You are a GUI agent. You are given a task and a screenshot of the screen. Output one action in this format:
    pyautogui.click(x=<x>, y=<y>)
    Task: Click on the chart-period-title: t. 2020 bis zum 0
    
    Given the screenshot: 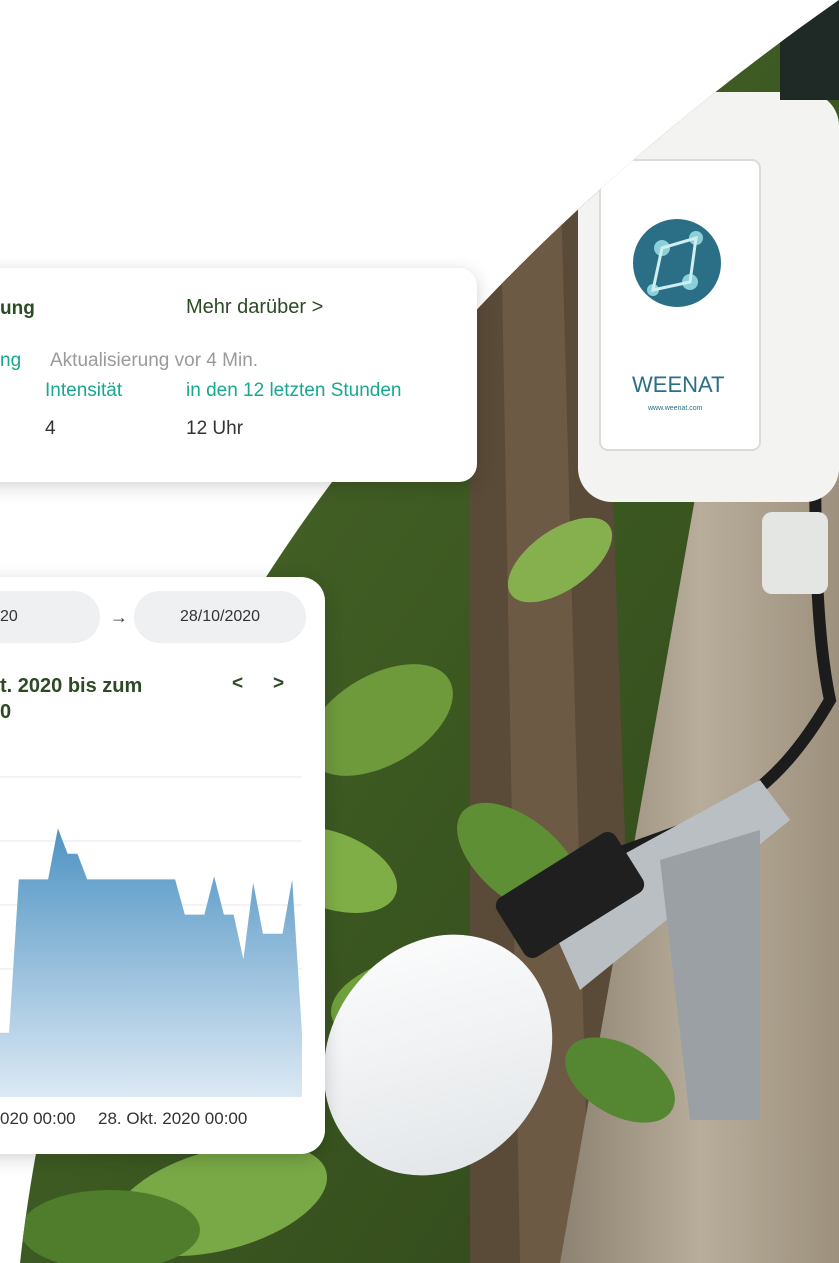 What is the action you would take?
    pyautogui.click(x=71, y=699)
    